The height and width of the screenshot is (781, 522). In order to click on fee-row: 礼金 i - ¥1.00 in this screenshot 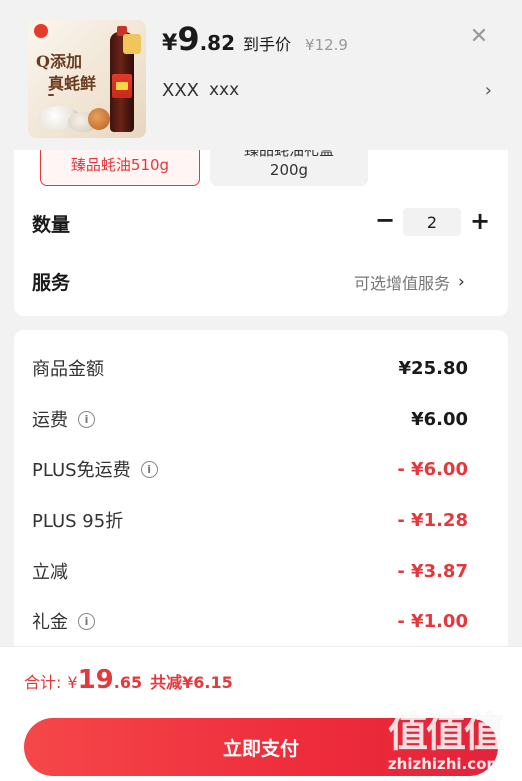, I will do `click(250, 621)`.